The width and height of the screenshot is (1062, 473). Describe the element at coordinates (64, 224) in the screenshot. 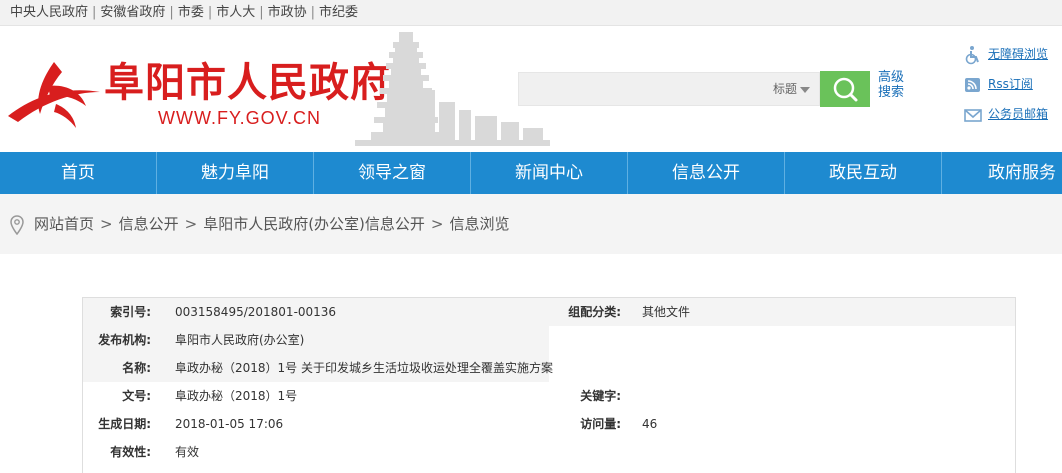

I see `breadcrumb-home: 网站首页` at that location.